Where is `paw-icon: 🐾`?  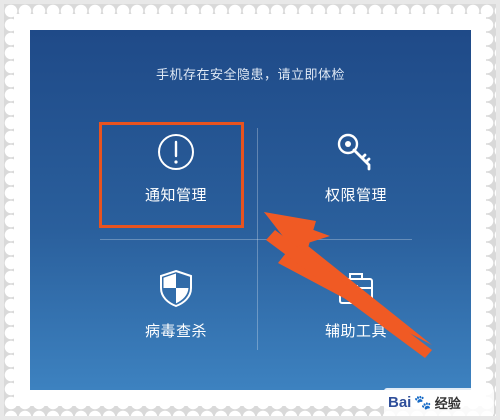
paw-icon: 🐾 is located at coordinates (423, 401).